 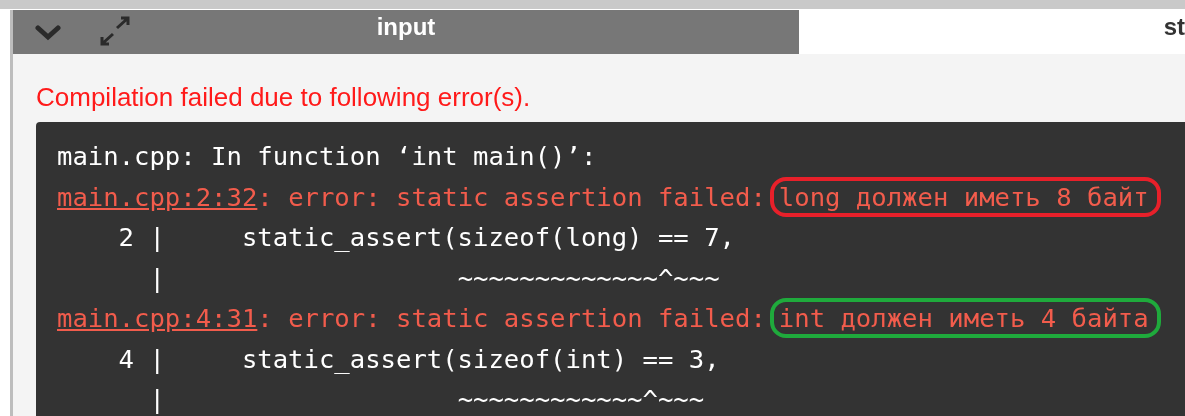 What do you see at coordinates (588, 278) in the screenshot?
I see `caret-marker: ~~~~~~~~~~~~~^~~~` at bounding box center [588, 278].